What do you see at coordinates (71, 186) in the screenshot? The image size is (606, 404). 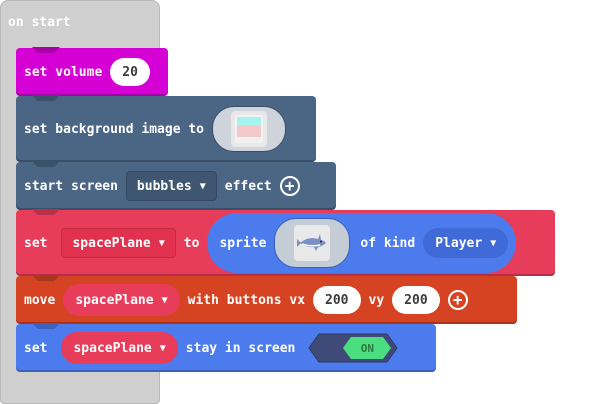 I see `start-screen-label: start screen` at bounding box center [71, 186].